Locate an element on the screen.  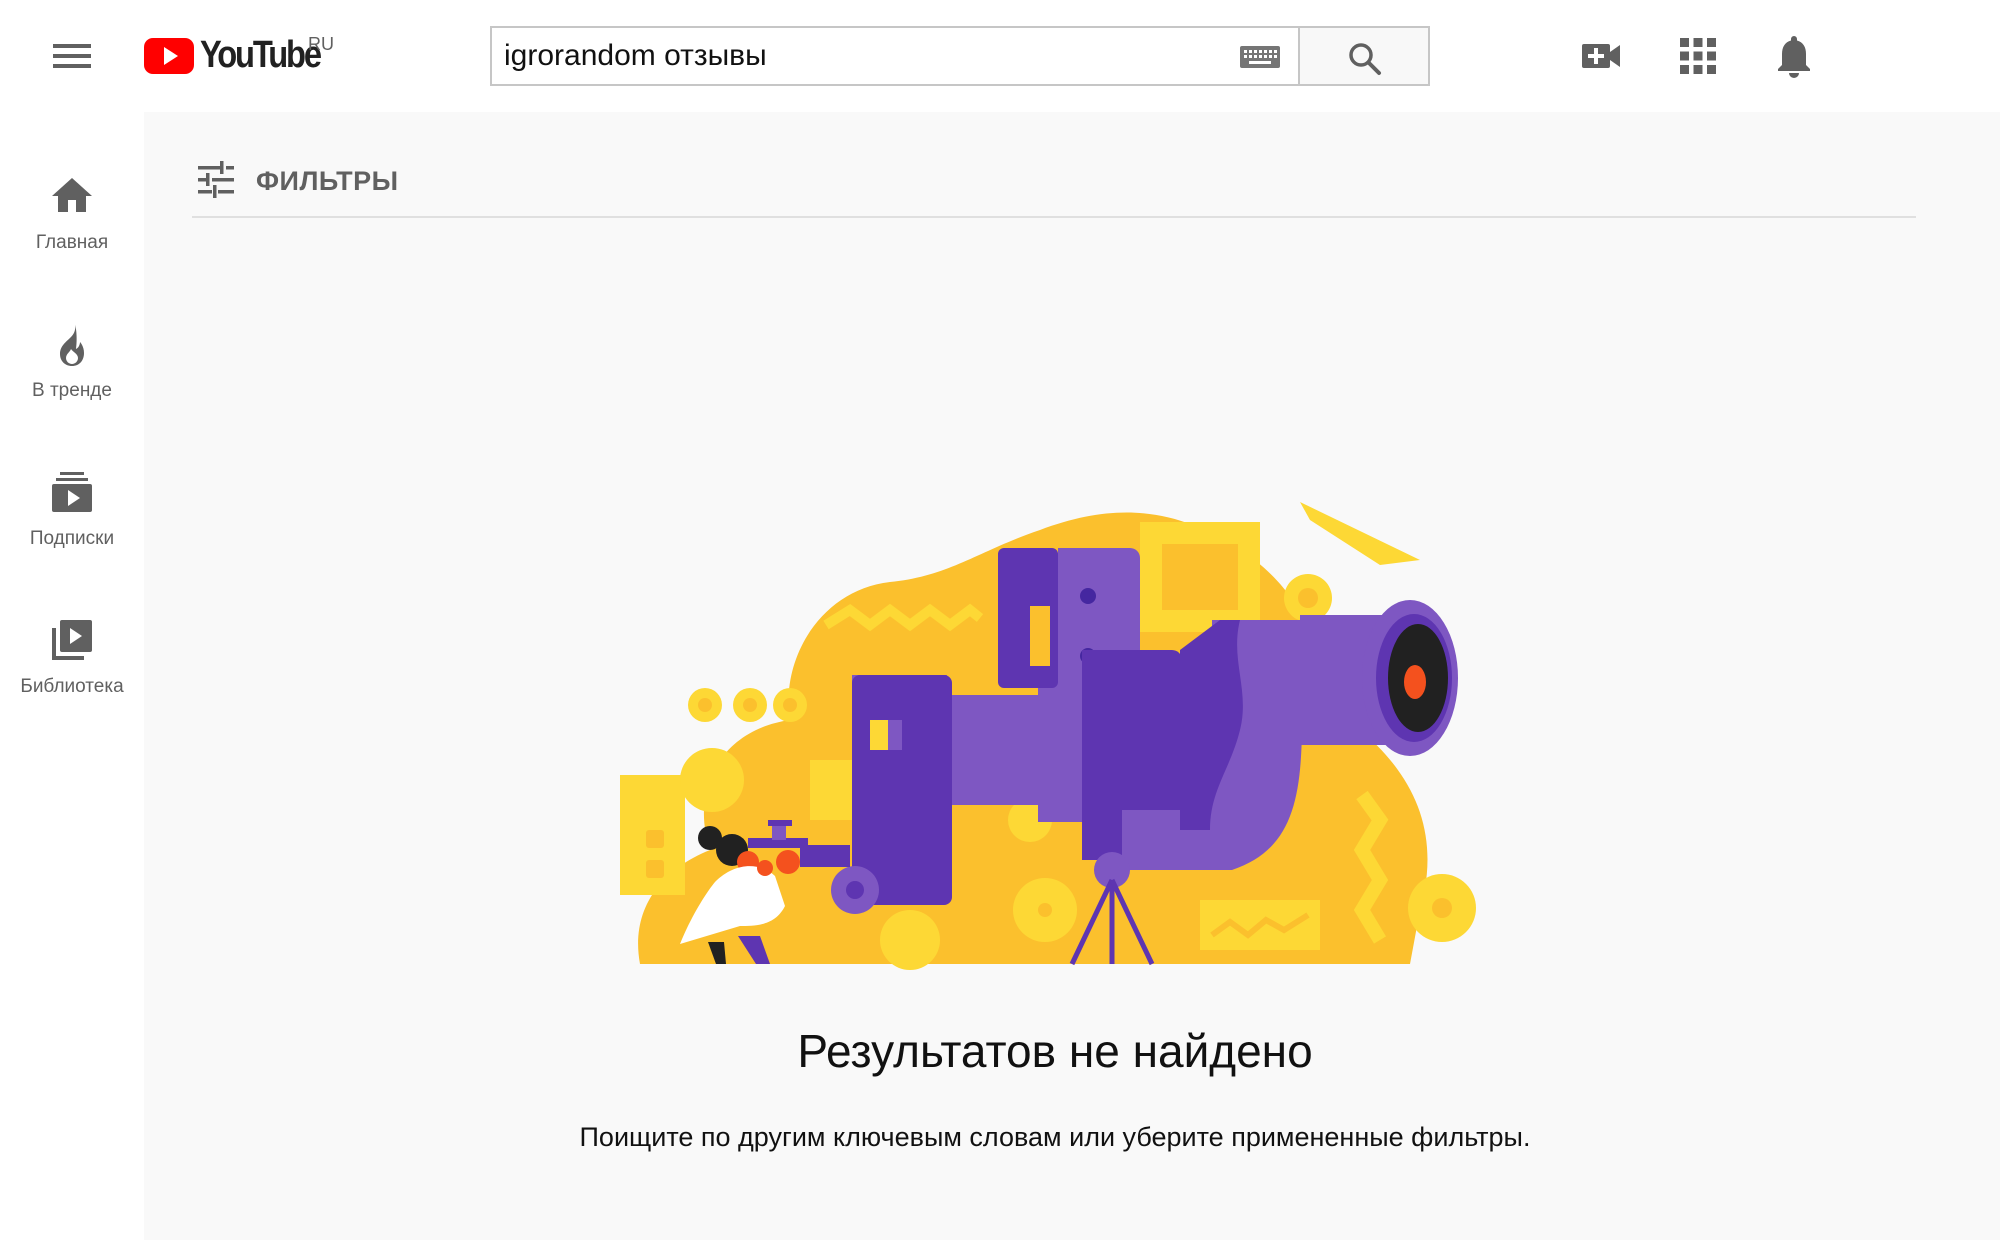
logo-country-code: RU is located at coordinates (321, 44).